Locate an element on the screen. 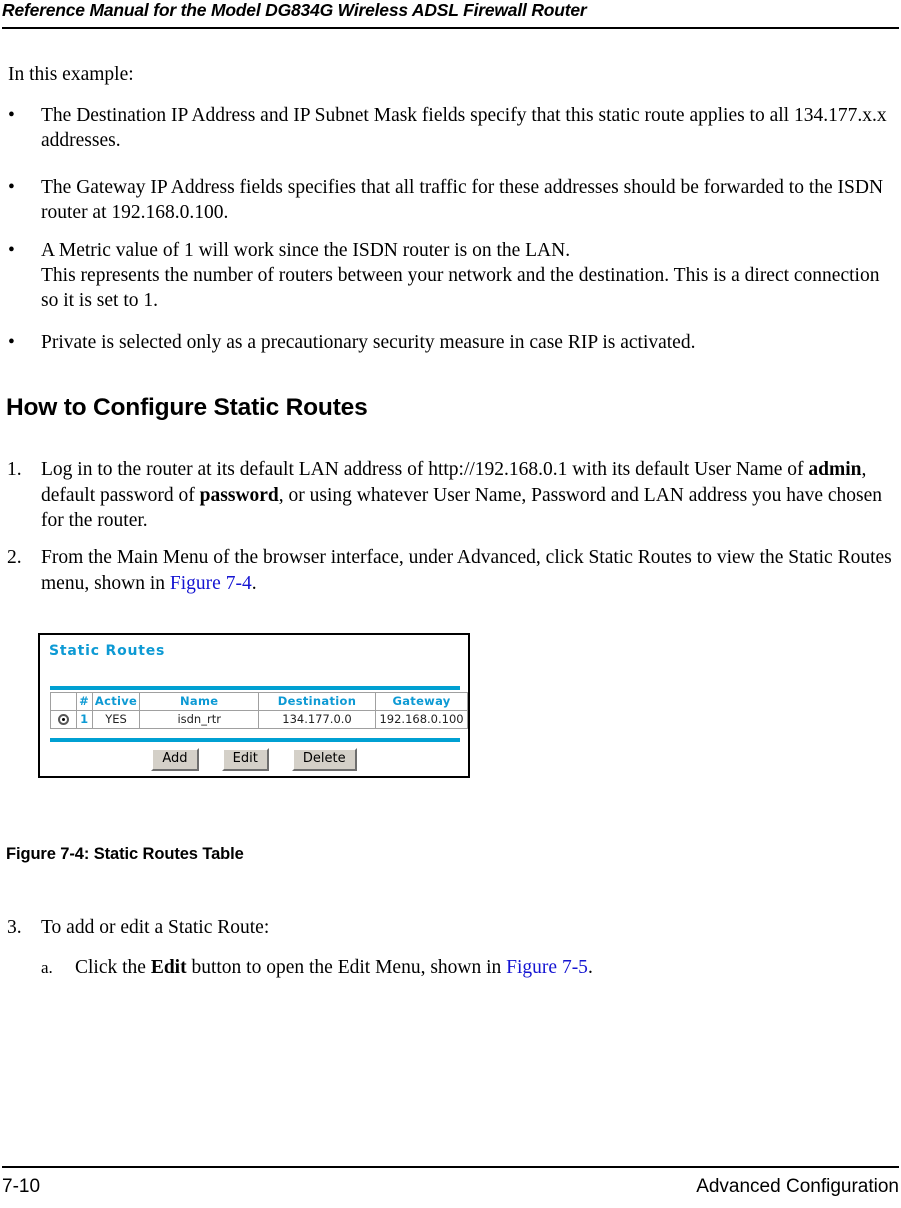 Image resolution: width=901 pixels, height=1208 pixels. panel-divider-top is located at coordinates (255, 688).